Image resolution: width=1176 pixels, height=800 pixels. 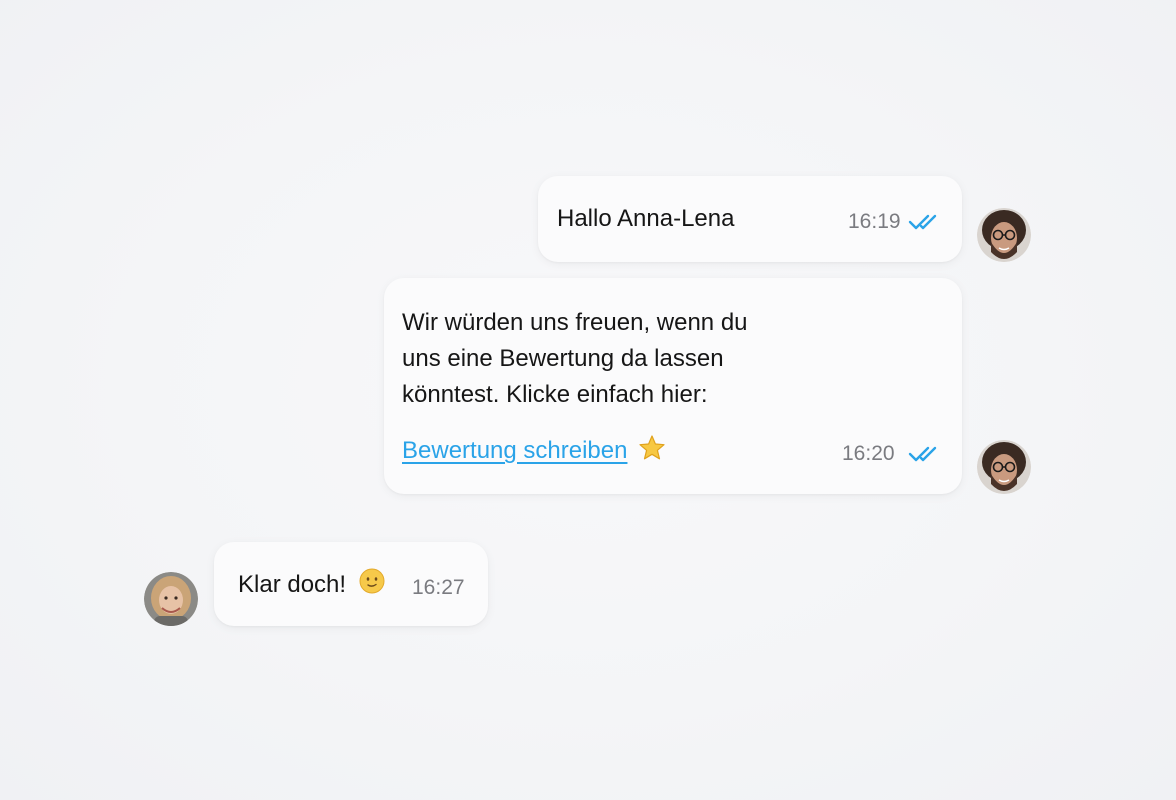 I want to click on message-timestamp: 16:20, so click(x=868, y=453).